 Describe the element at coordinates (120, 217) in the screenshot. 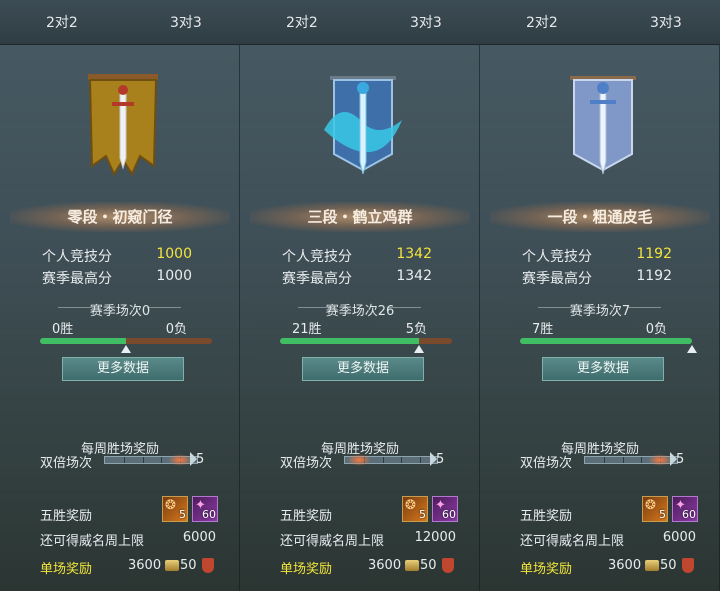

I see `rank-title: 零段・初窥门径` at that location.